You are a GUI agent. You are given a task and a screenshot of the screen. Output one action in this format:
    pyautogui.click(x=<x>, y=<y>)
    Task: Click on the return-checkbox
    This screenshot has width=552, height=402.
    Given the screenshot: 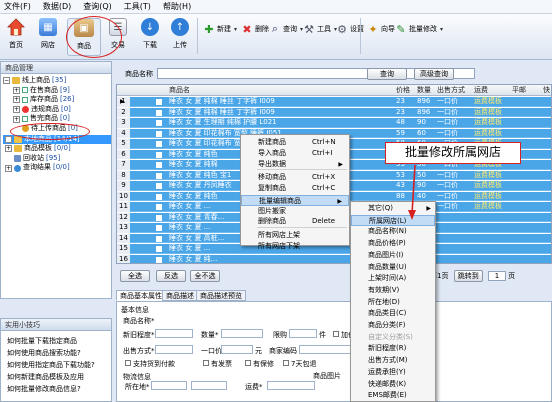 What is the action you would take?
    pyautogui.click(x=286, y=363)
    